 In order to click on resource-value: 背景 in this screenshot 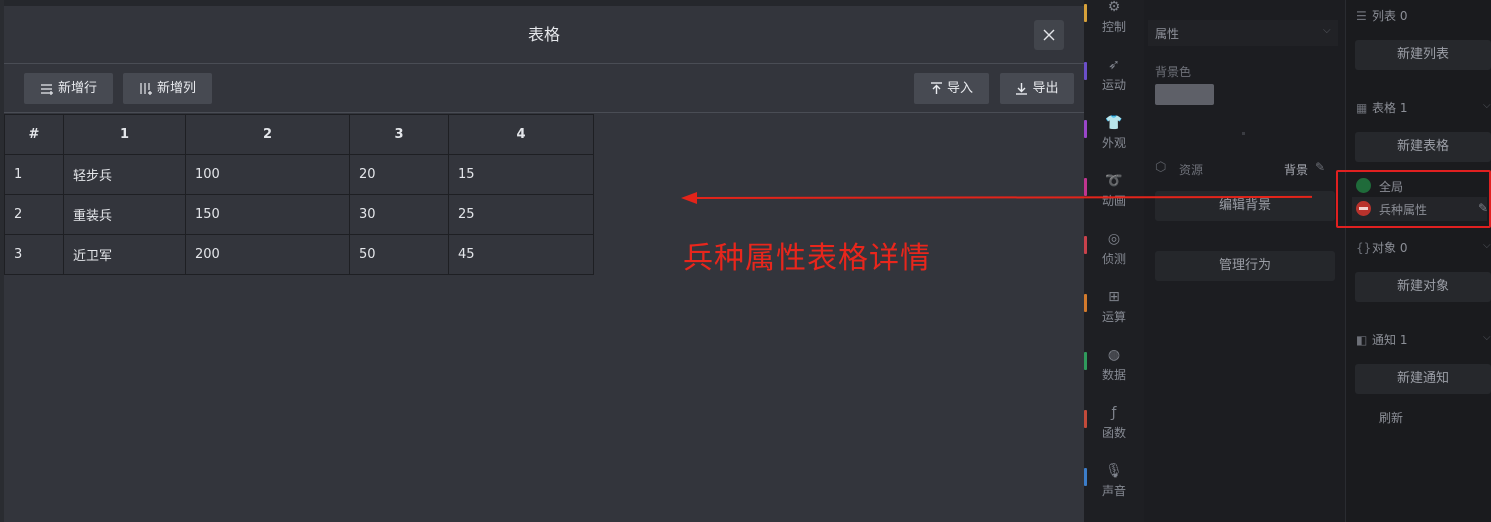, I will do `click(1296, 170)`.